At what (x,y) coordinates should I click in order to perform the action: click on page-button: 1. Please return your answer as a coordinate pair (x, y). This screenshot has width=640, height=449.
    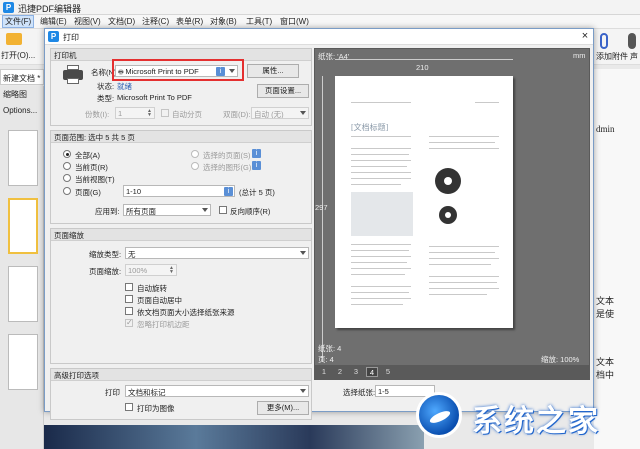
    Looking at the image, I should click on (324, 372).